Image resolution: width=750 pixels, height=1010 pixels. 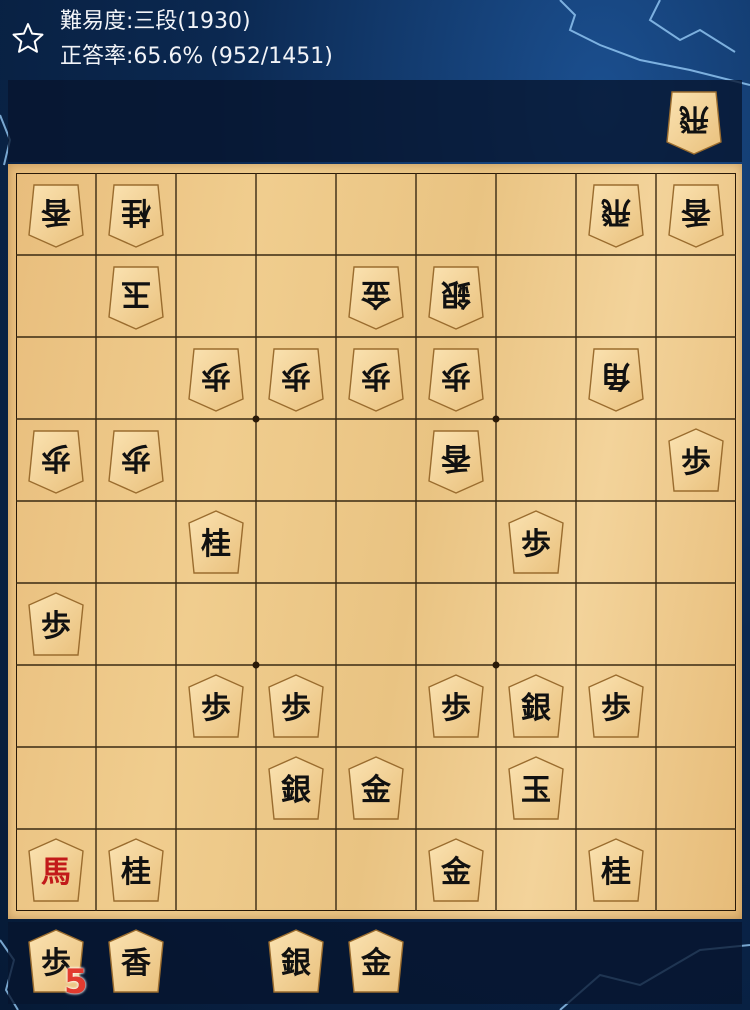 I want to click on piece-glyph: 角, so click(x=616, y=375).